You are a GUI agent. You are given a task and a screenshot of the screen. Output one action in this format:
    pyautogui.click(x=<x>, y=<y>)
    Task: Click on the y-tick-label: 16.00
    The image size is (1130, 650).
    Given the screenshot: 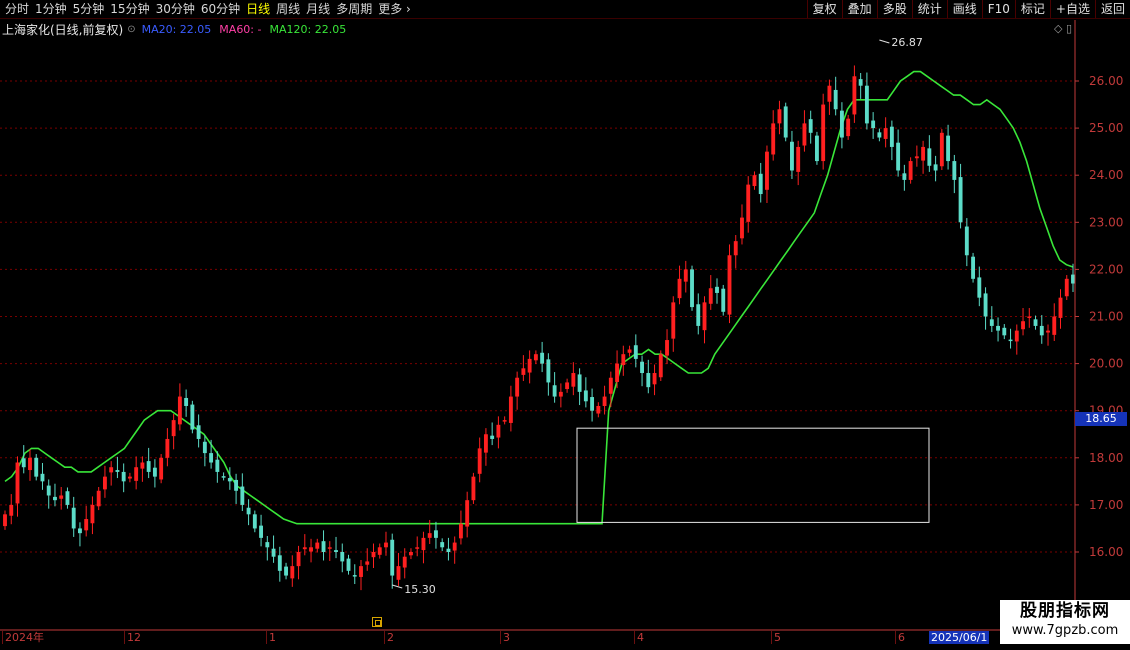 What is the action you would take?
    pyautogui.click(x=1106, y=552)
    